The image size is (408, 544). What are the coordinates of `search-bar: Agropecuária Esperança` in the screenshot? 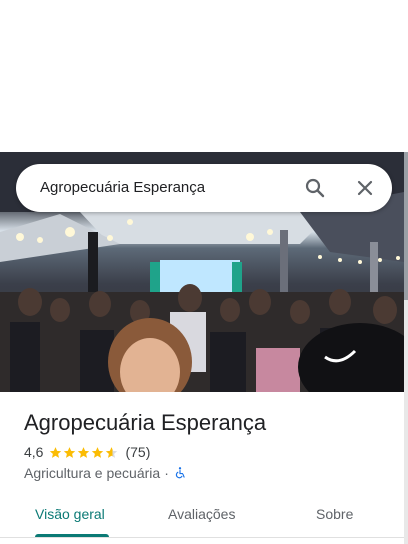 It's located at (204, 188).